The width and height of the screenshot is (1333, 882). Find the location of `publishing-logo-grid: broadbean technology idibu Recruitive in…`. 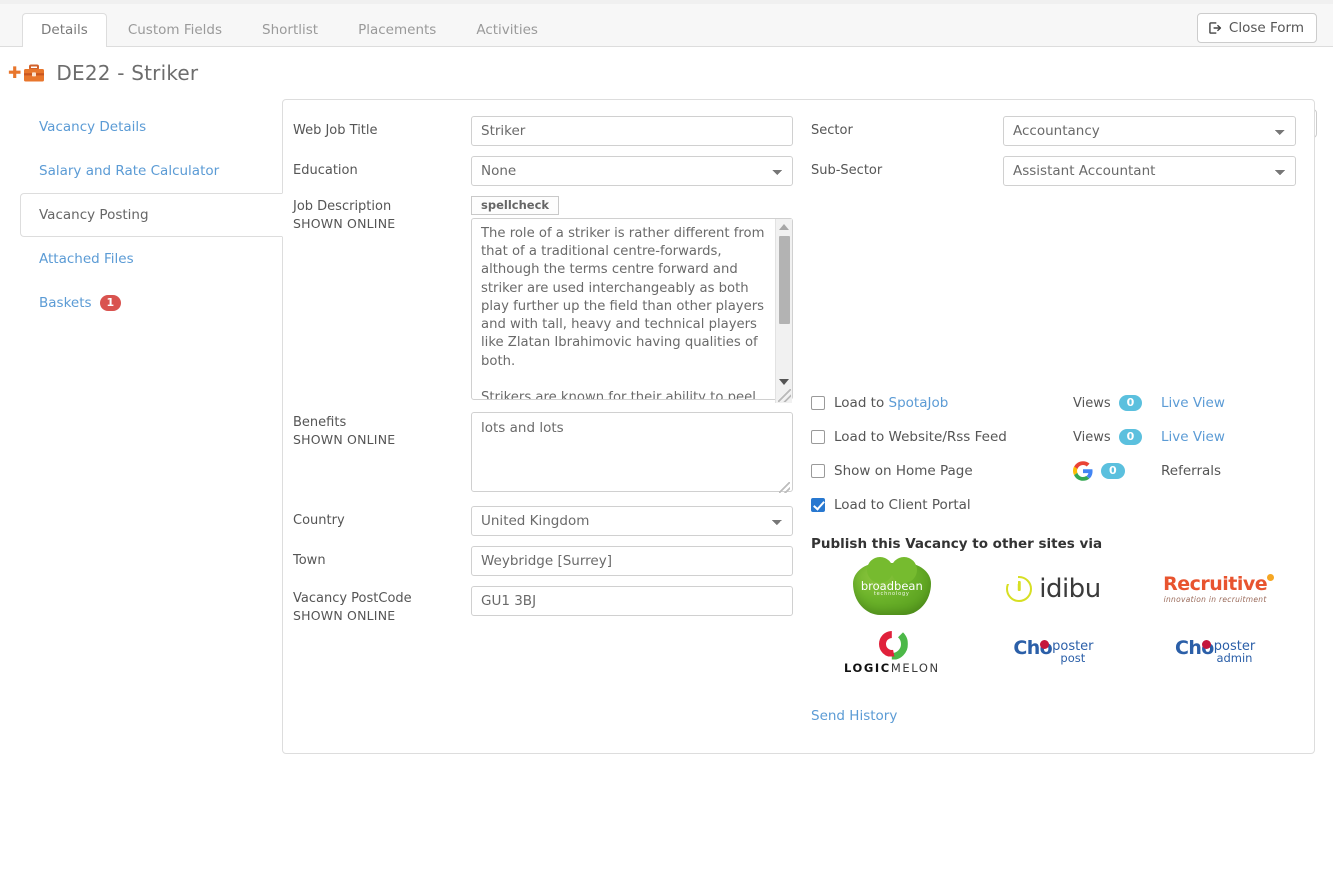

publishing-logo-grid: broadbean technology idibu Recruitive in… is located at coordinates (1053, 619).